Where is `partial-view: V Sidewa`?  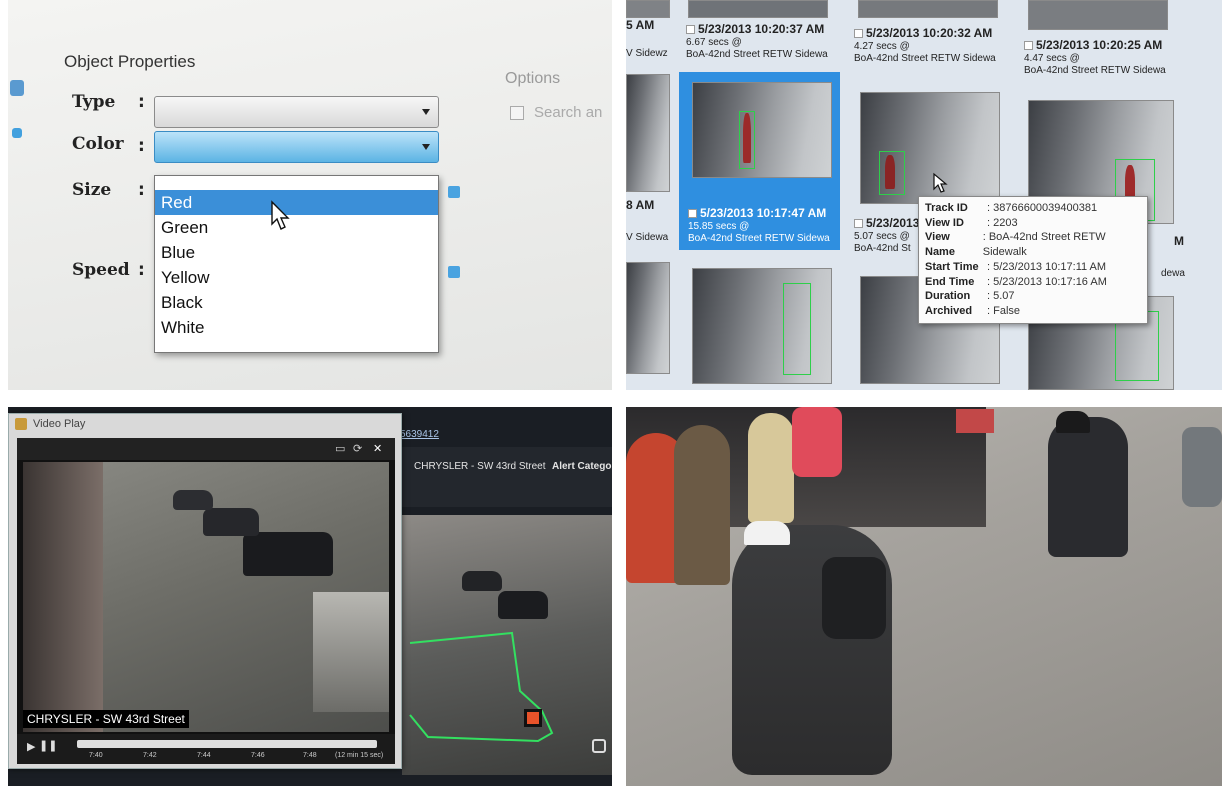 partial-view: V Sidewa is located at coordinates (647, 237).